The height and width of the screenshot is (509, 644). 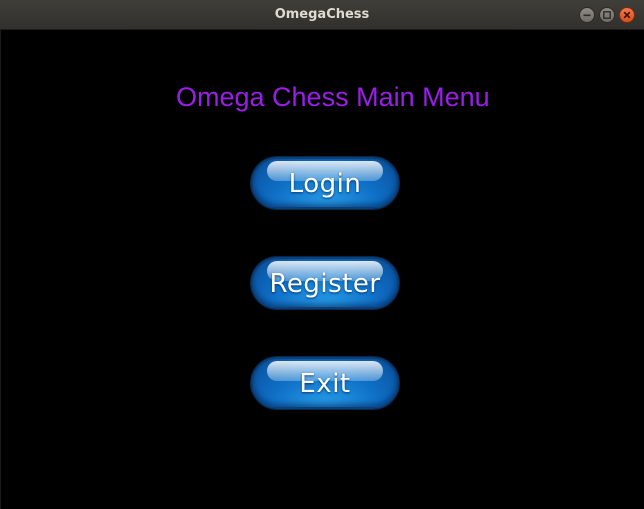 What do you see at coordinates (333, 97) in the screenshot?
I see `page-title: Omega Chess Main Menu` at bounding box center [333, 97].